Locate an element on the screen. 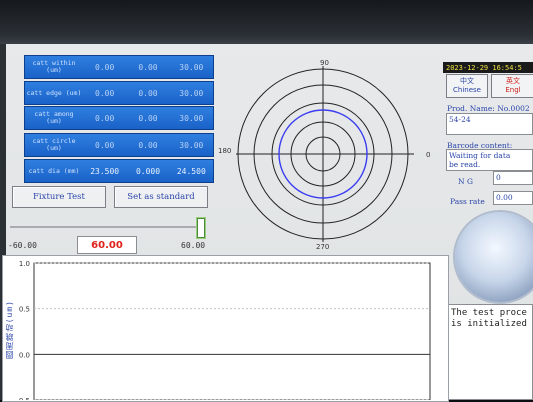  english-language-button: 英文 Engl is located at coordinates (512, 86).